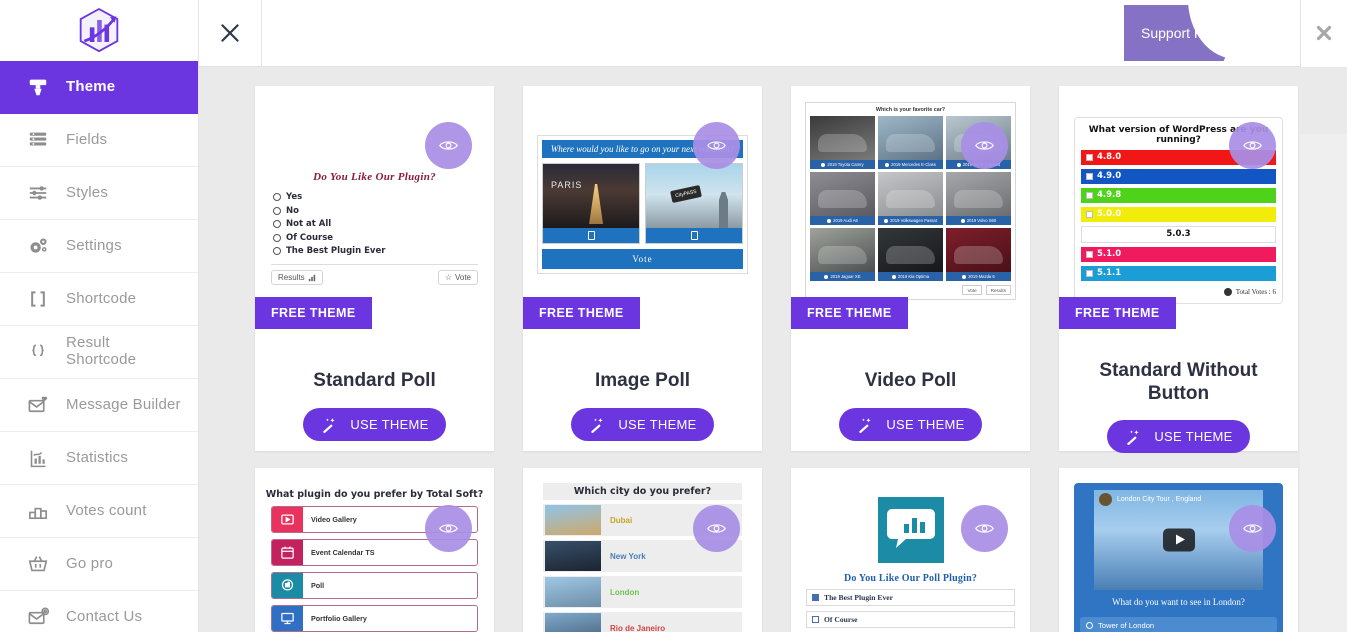 This screenshot has width=1347, height=632. What do you see at coordinates (1178, 273) in the screenshot?
I see `poll-option: 5.1.1` at bounding box center [1178, 273].